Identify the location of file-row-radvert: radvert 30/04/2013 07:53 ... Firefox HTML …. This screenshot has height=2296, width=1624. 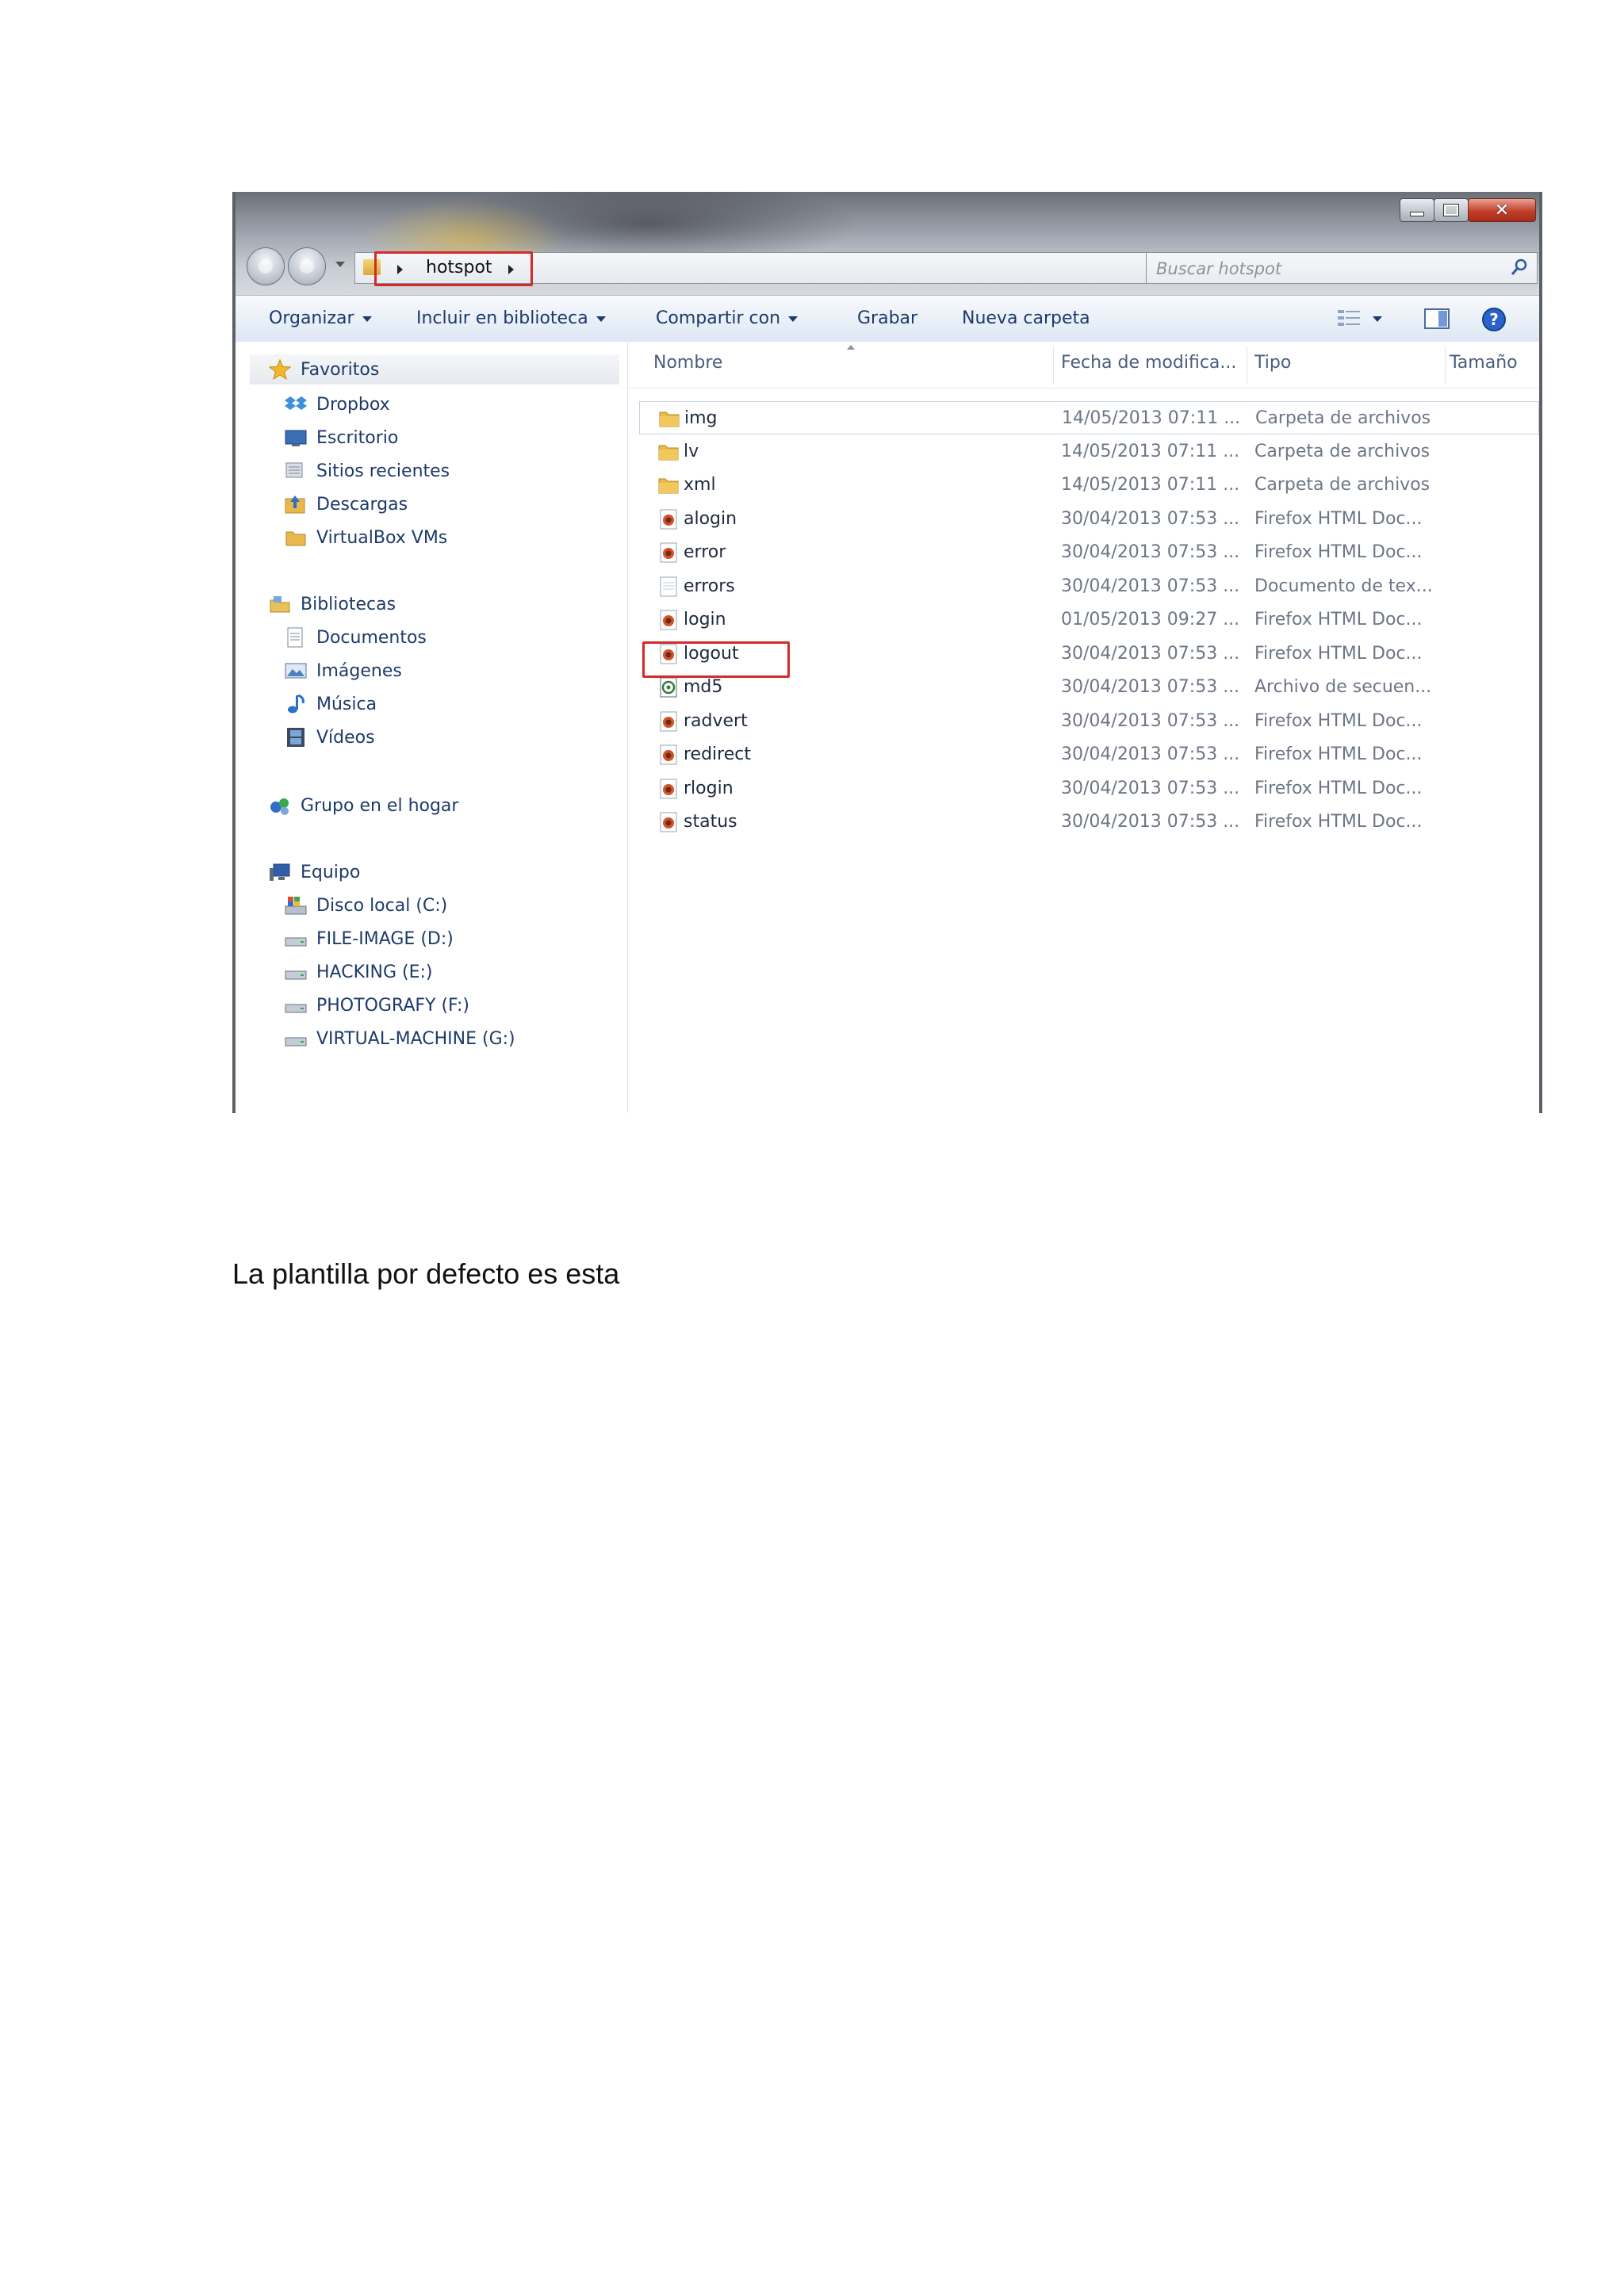
(1083, 722).